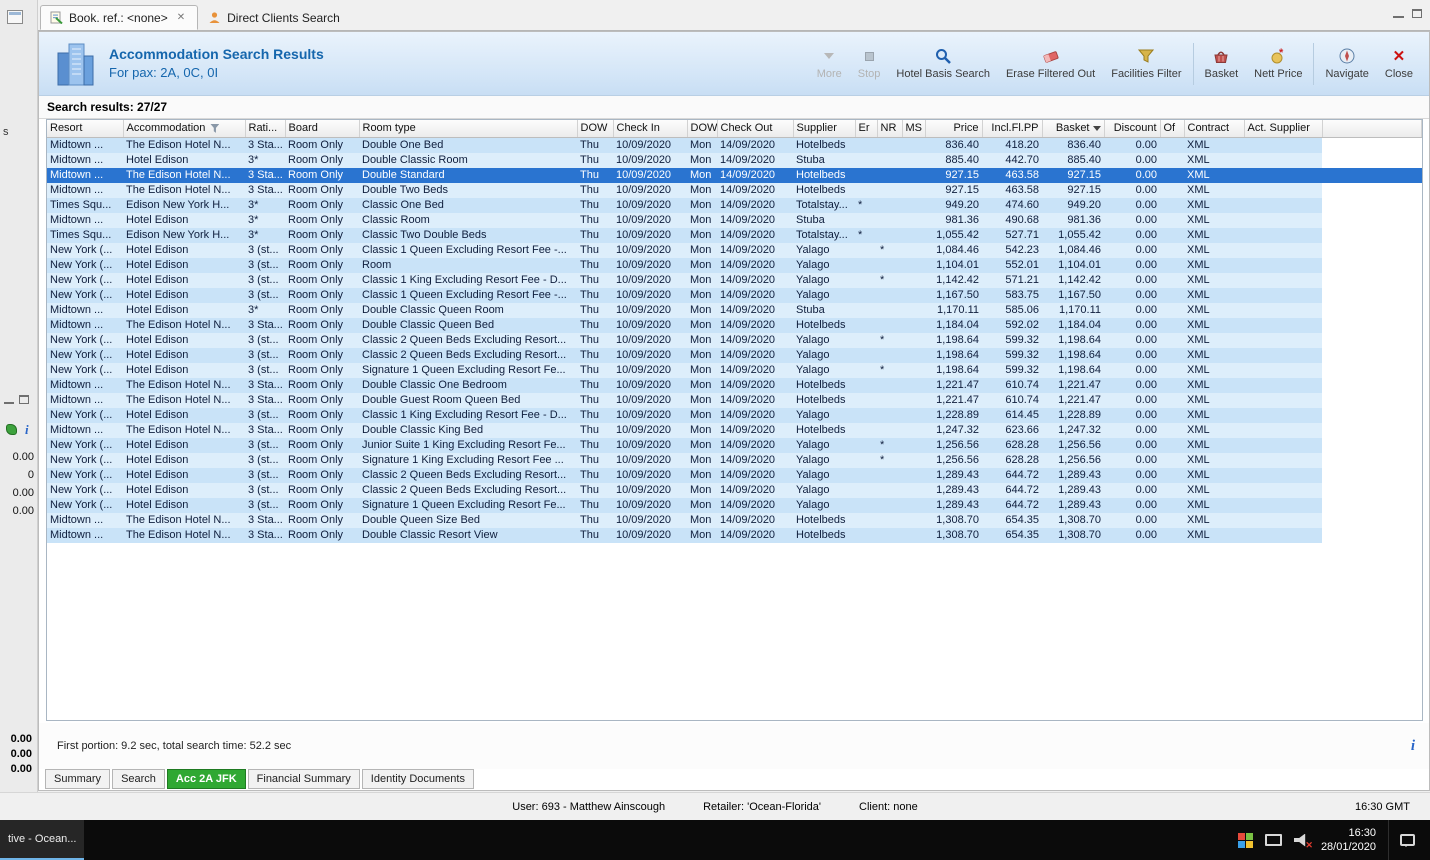  Describe the element at coordinates (953, 505) in the screenshot. I see `cell-price: 1,289.43` at that location.